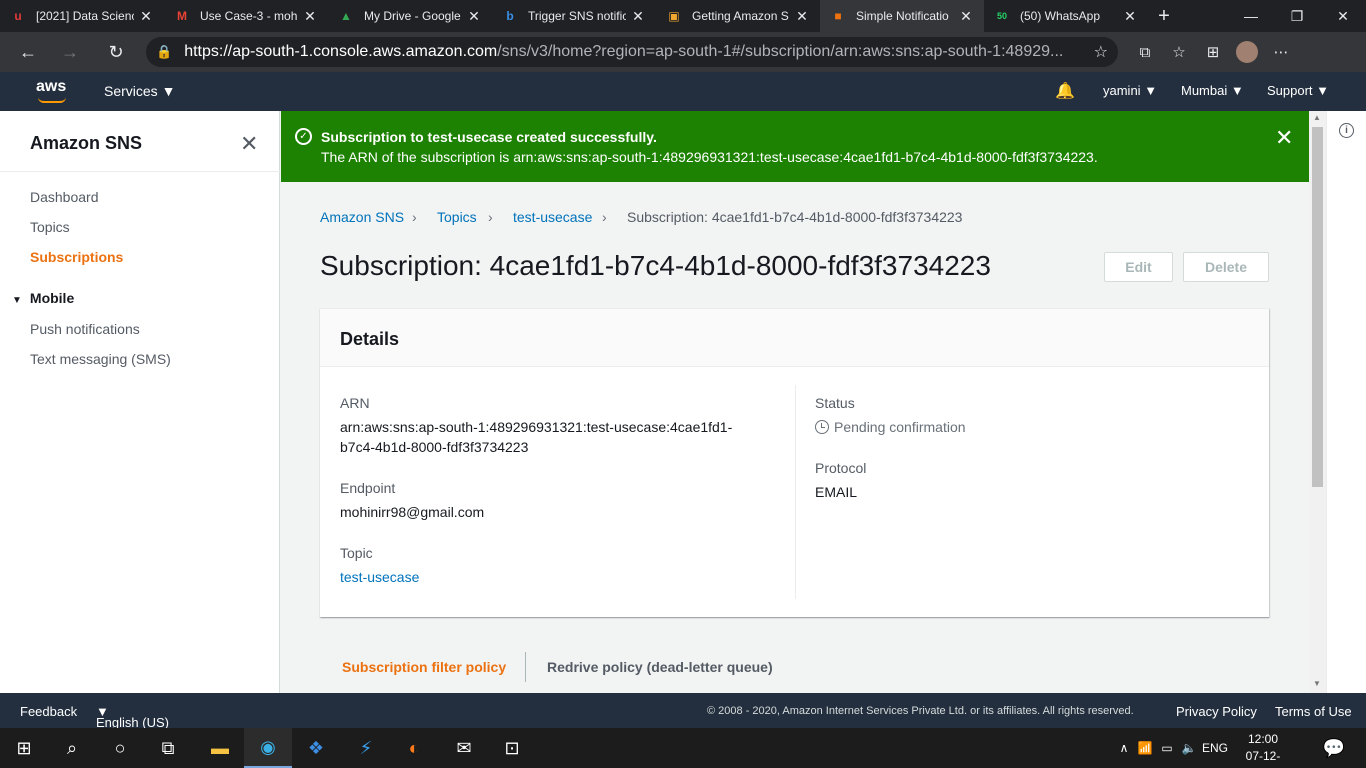 This screenshot has height=768, width=1366. I want to click on restore-icon: ❐, so click(1297, 16).